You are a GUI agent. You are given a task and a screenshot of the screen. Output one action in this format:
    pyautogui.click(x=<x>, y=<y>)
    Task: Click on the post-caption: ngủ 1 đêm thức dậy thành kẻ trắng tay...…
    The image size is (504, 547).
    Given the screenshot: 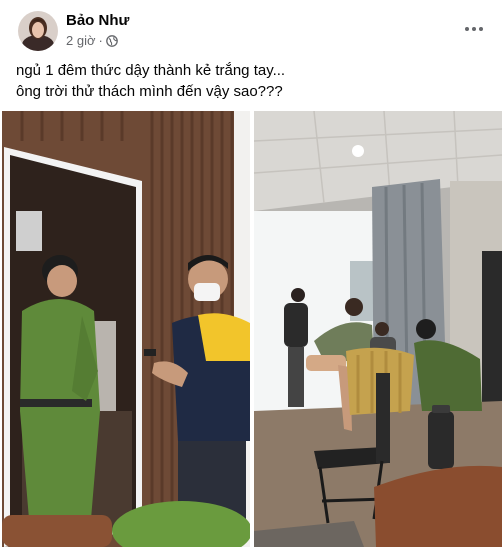 What is the action you would take?
    pyautogui.click(x=251, y=81)
    